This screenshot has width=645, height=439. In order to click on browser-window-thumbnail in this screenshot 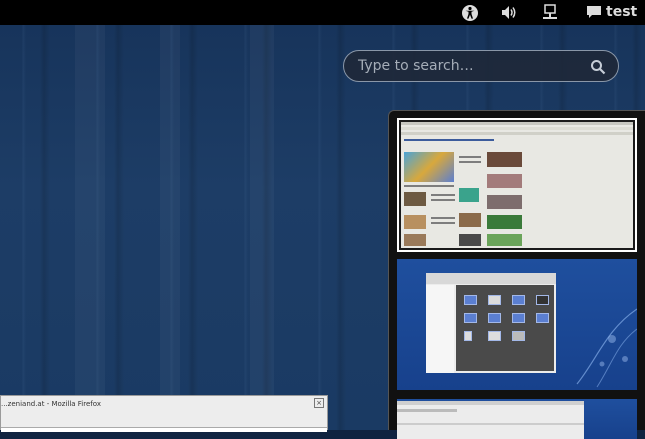, I will do `click(517, 185)`.